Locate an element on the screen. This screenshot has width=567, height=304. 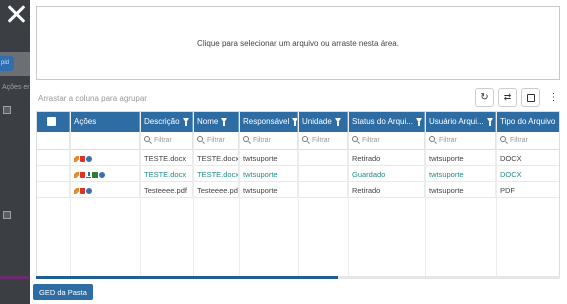
filter-descricao-input: Filtrar is located at coordinates (166, 141).